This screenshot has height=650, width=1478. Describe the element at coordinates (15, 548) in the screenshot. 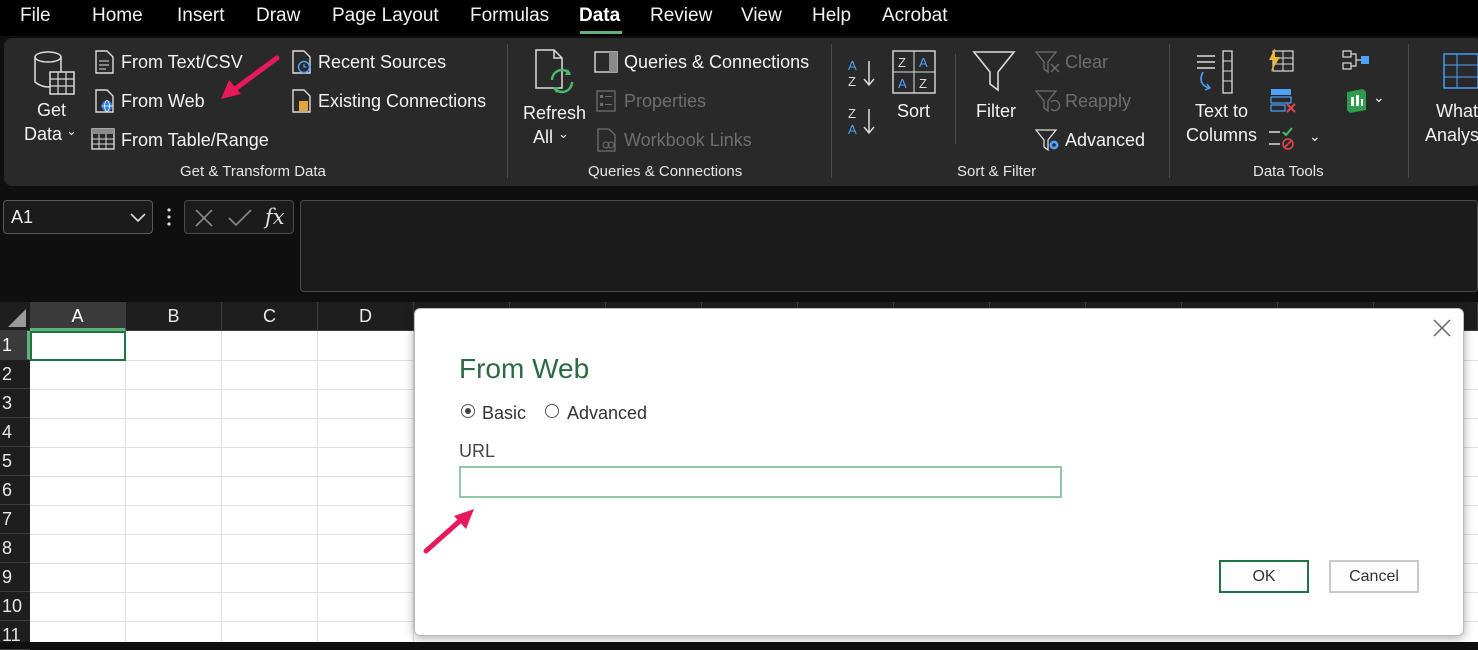

I see `row-header: 8` at that location.